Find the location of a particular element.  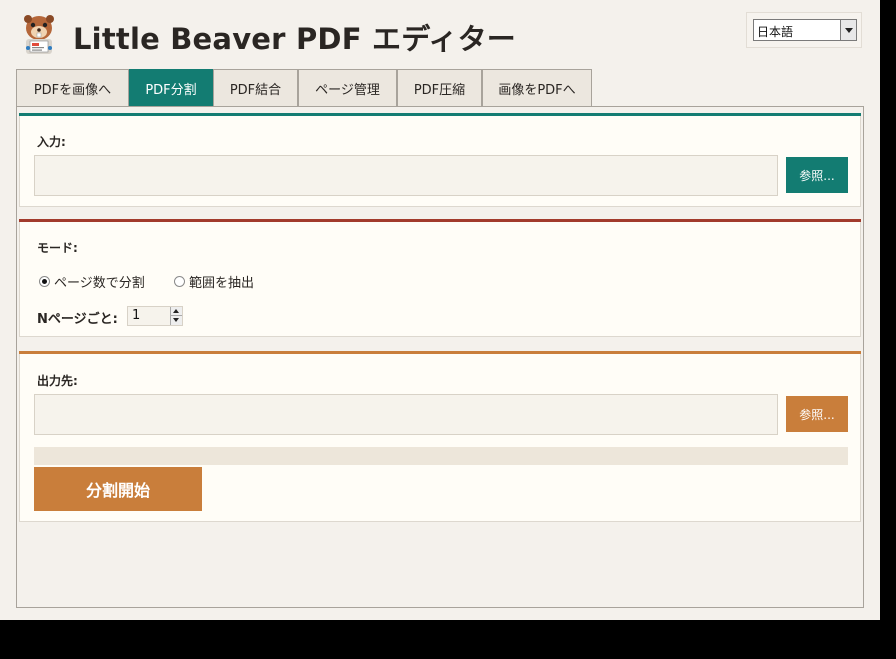

tab-label: PDF結合 is located at coordinates (255, 90).